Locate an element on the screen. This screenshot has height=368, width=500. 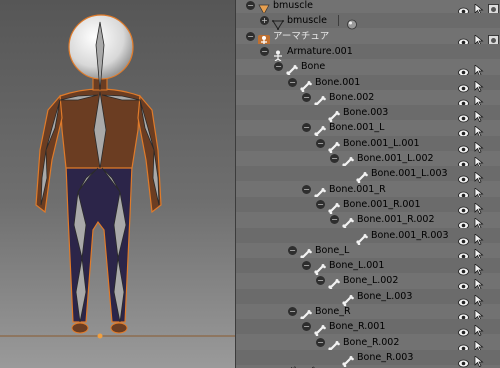
outliner-row: − Bone is located at coordinates (368, 68).